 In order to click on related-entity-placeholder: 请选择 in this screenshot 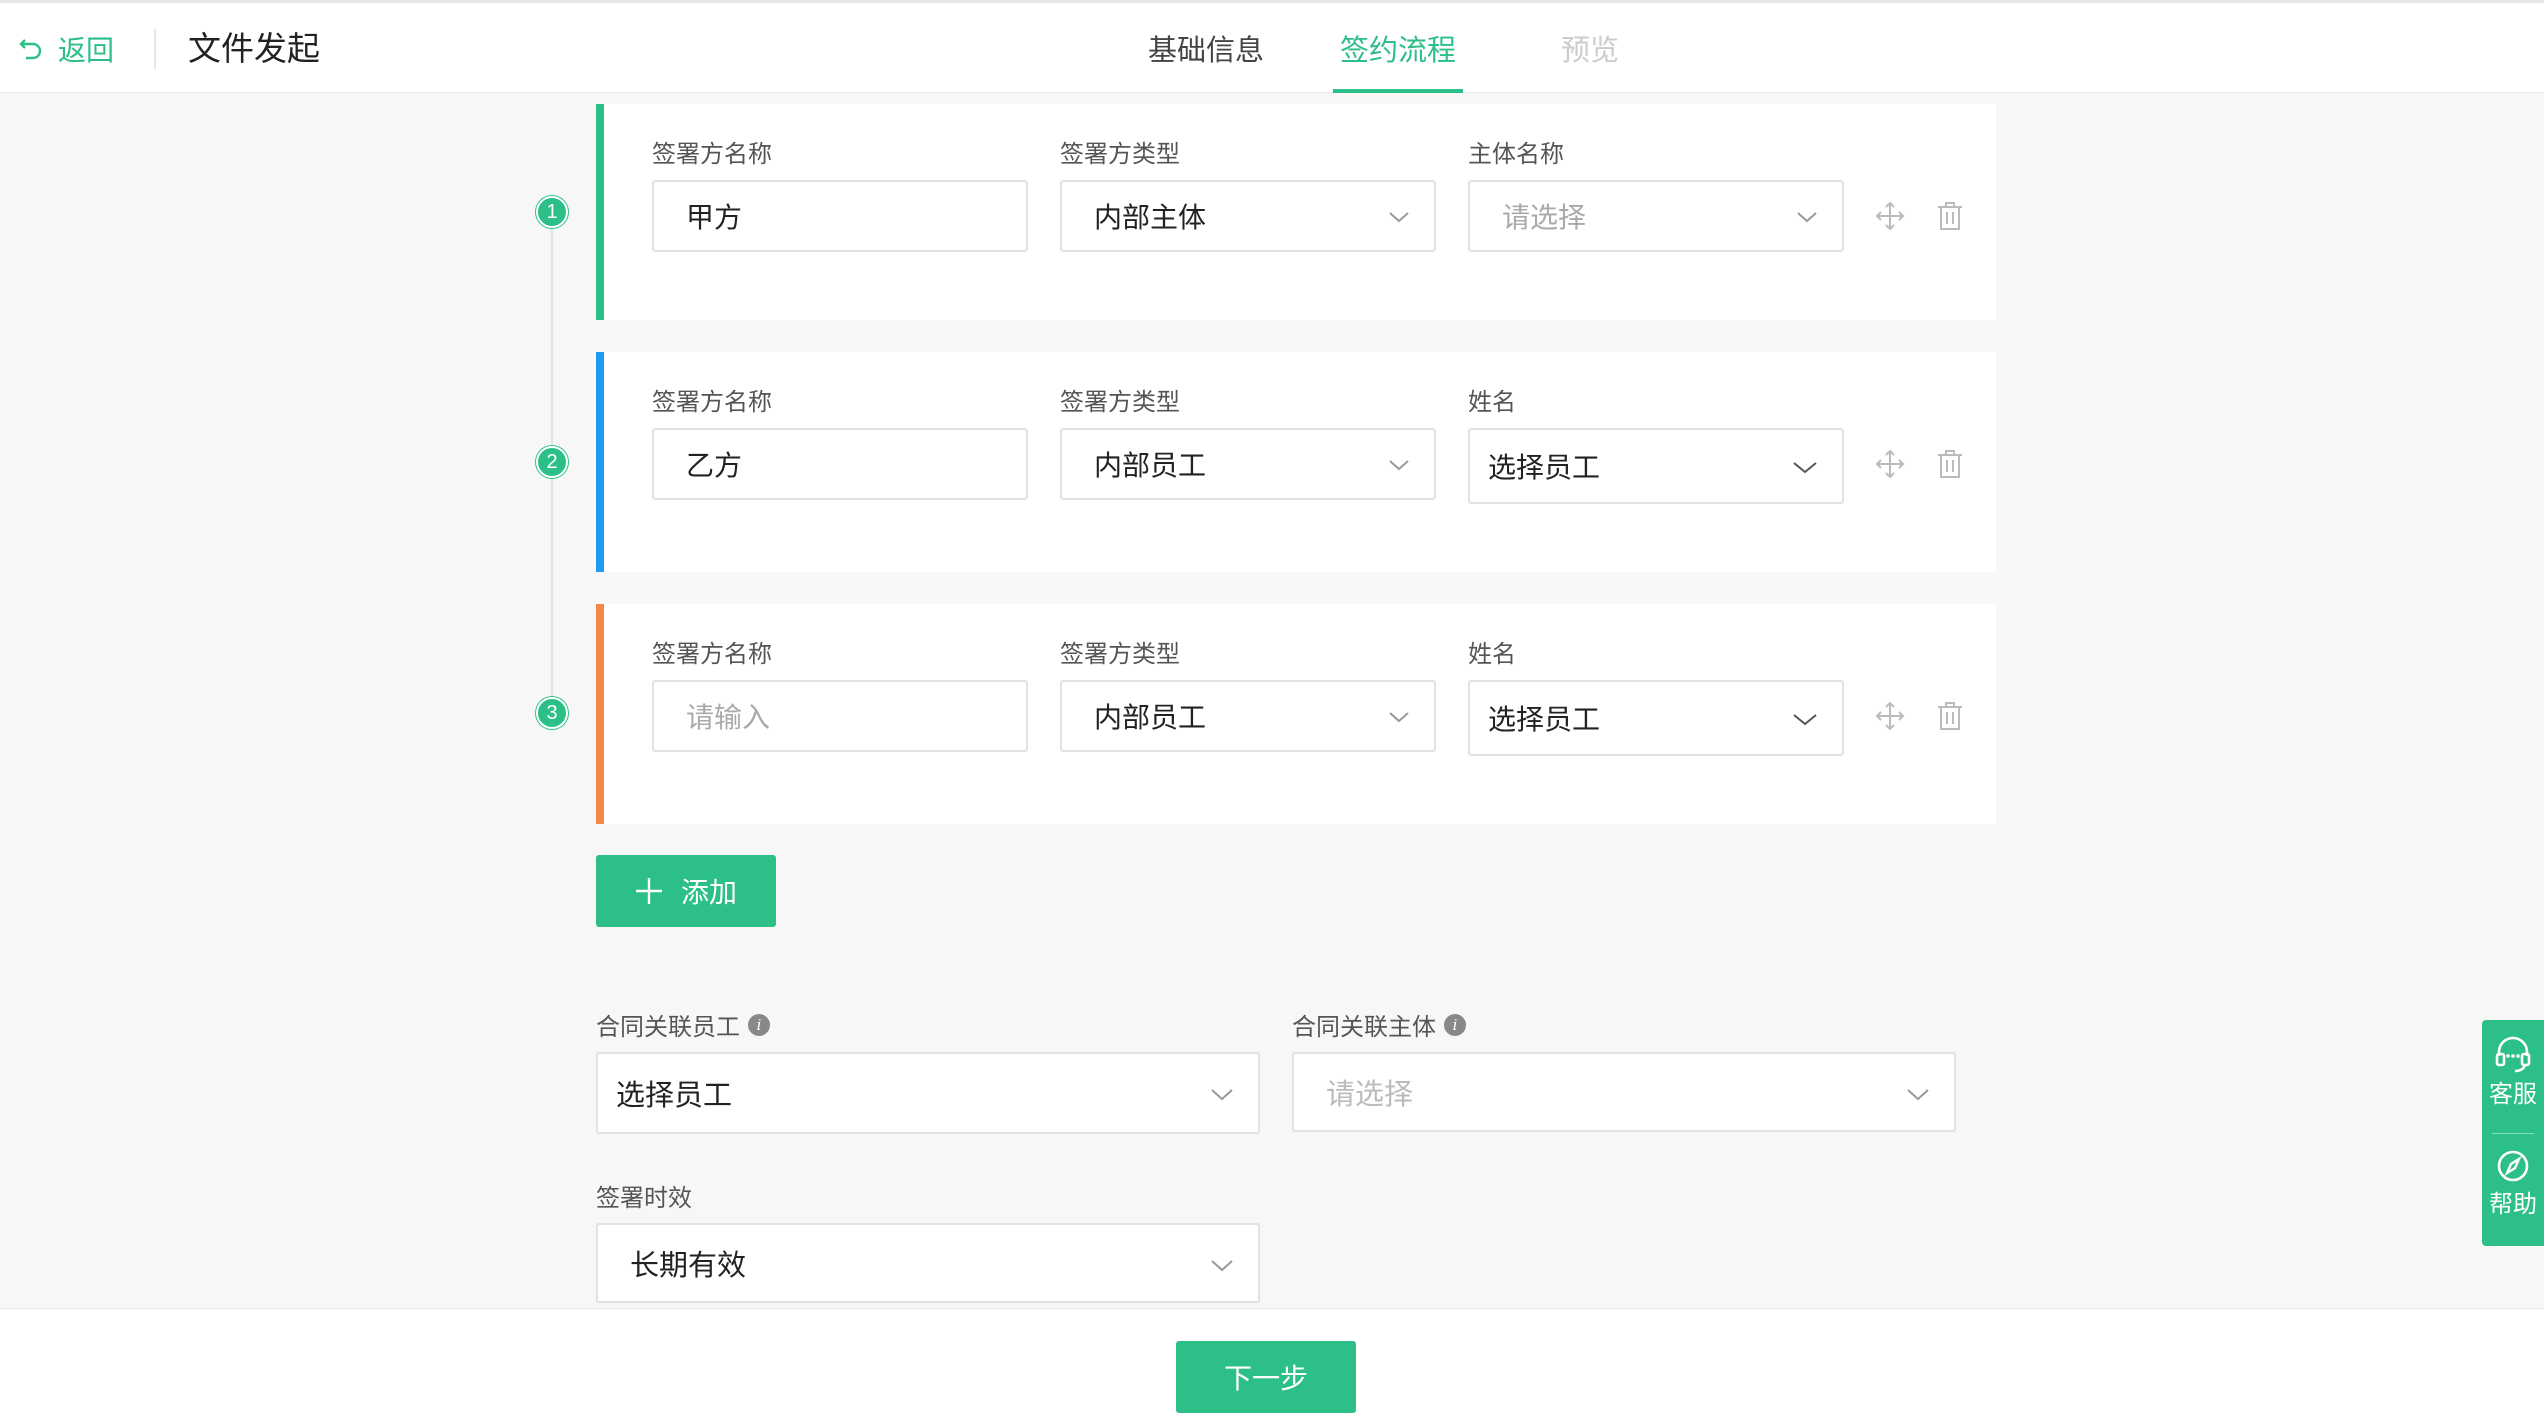, I will do `click(1370, 1095)`.